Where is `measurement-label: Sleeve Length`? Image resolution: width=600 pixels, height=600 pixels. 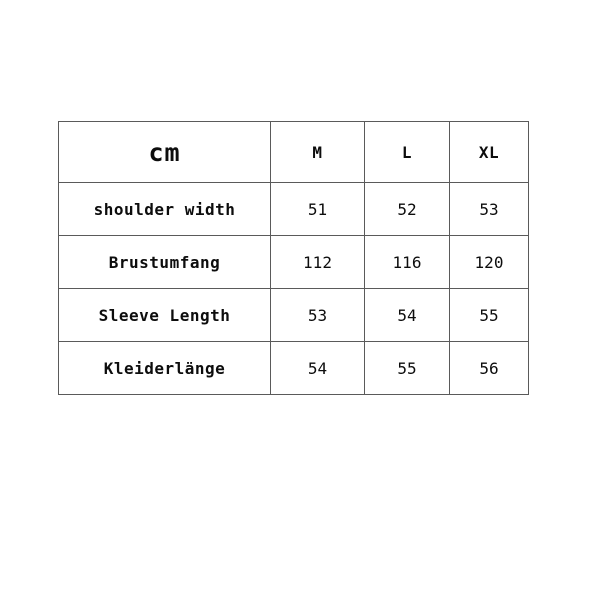
measurement-label: Sleeve Length is located at coordinates (164, 315).